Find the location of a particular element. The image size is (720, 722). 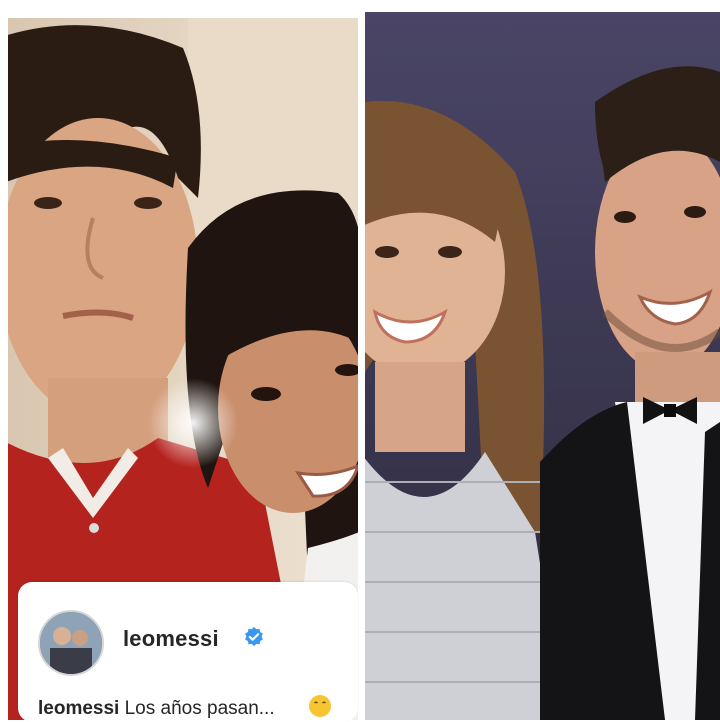

profile-avatar is located at coordinates (71, 643).